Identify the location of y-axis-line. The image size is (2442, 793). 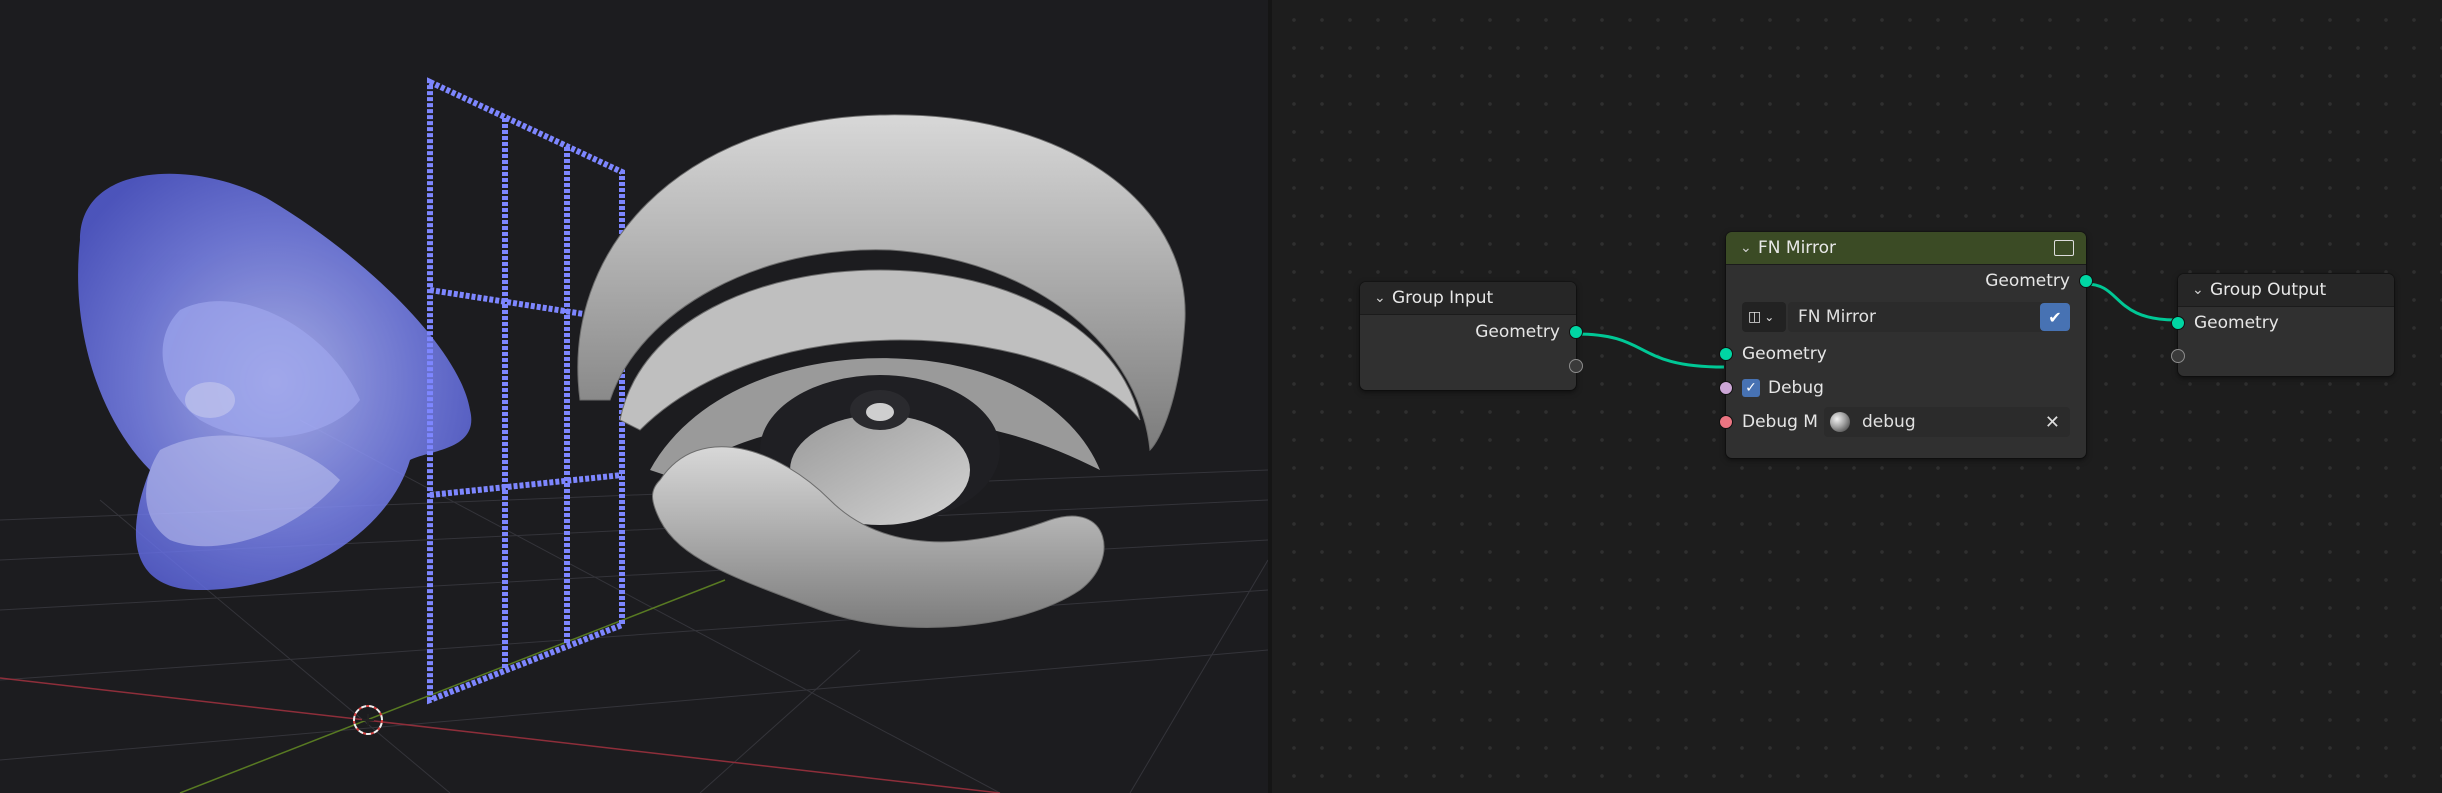
(452, 686).